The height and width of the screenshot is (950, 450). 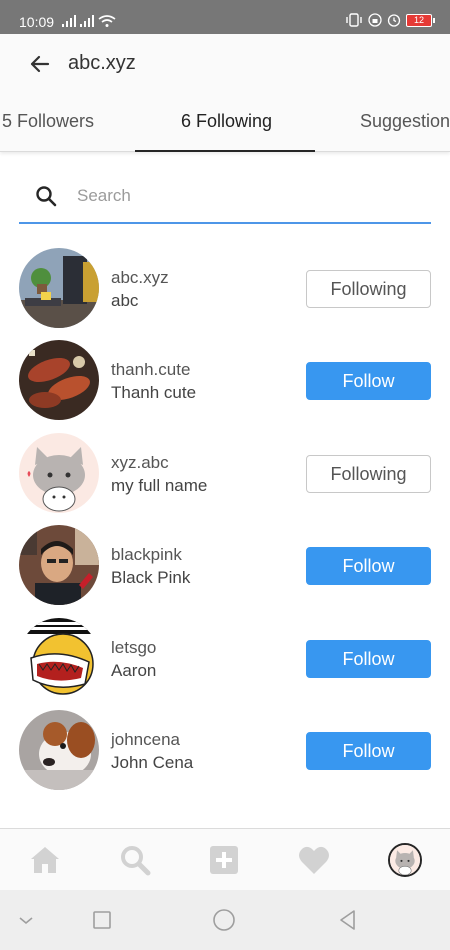 I want to click on avatar-image-dog, so click(x=59, y=750).